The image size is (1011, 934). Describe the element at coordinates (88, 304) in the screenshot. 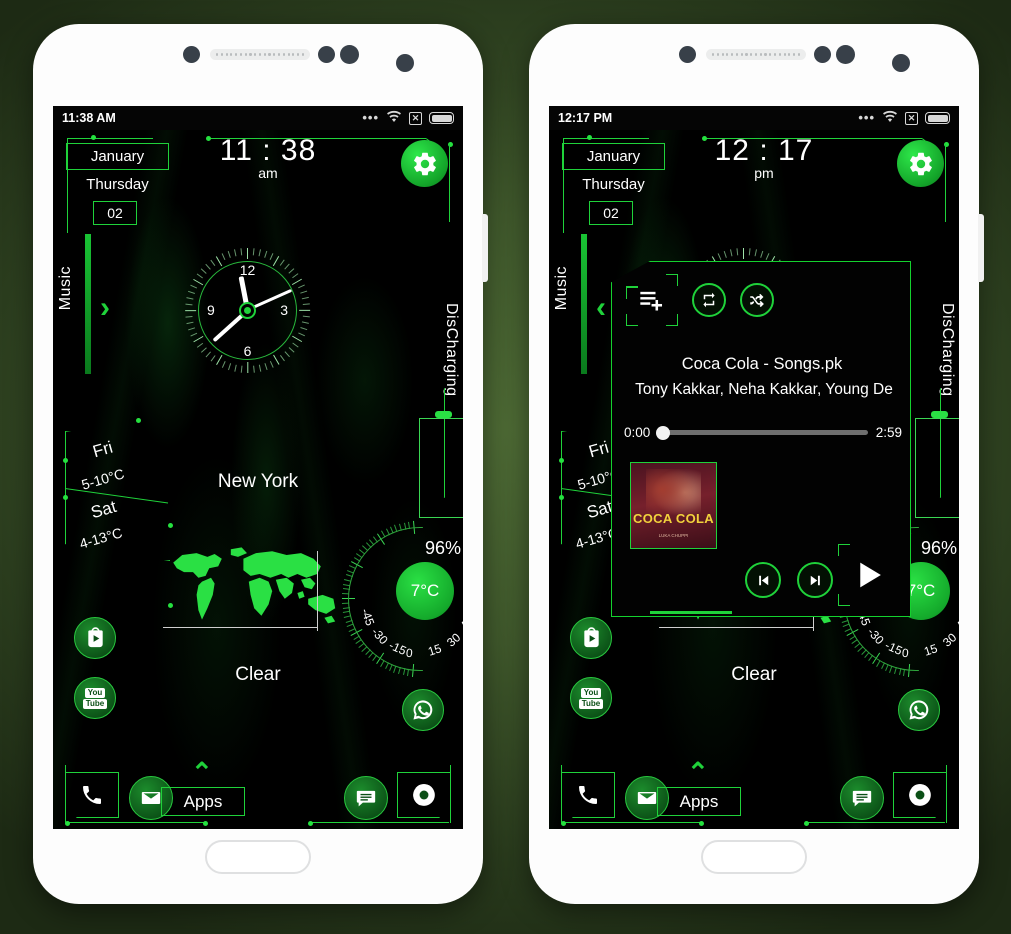

I see `music-tab-bar` at that location.